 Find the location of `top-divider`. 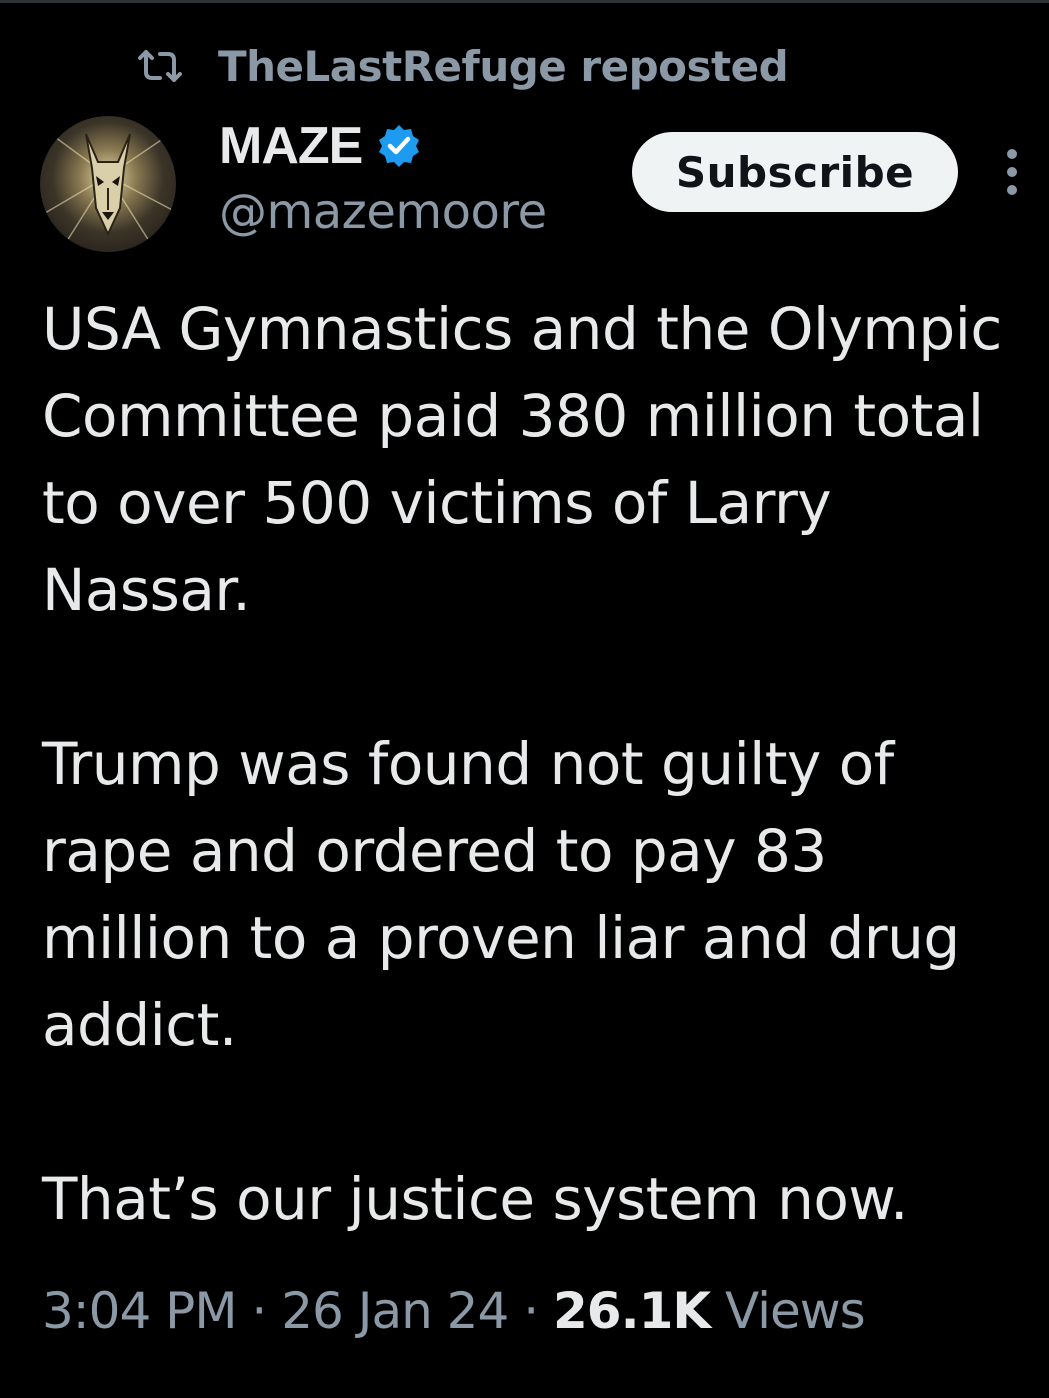

top-divider is located at coordinates (524, 1).